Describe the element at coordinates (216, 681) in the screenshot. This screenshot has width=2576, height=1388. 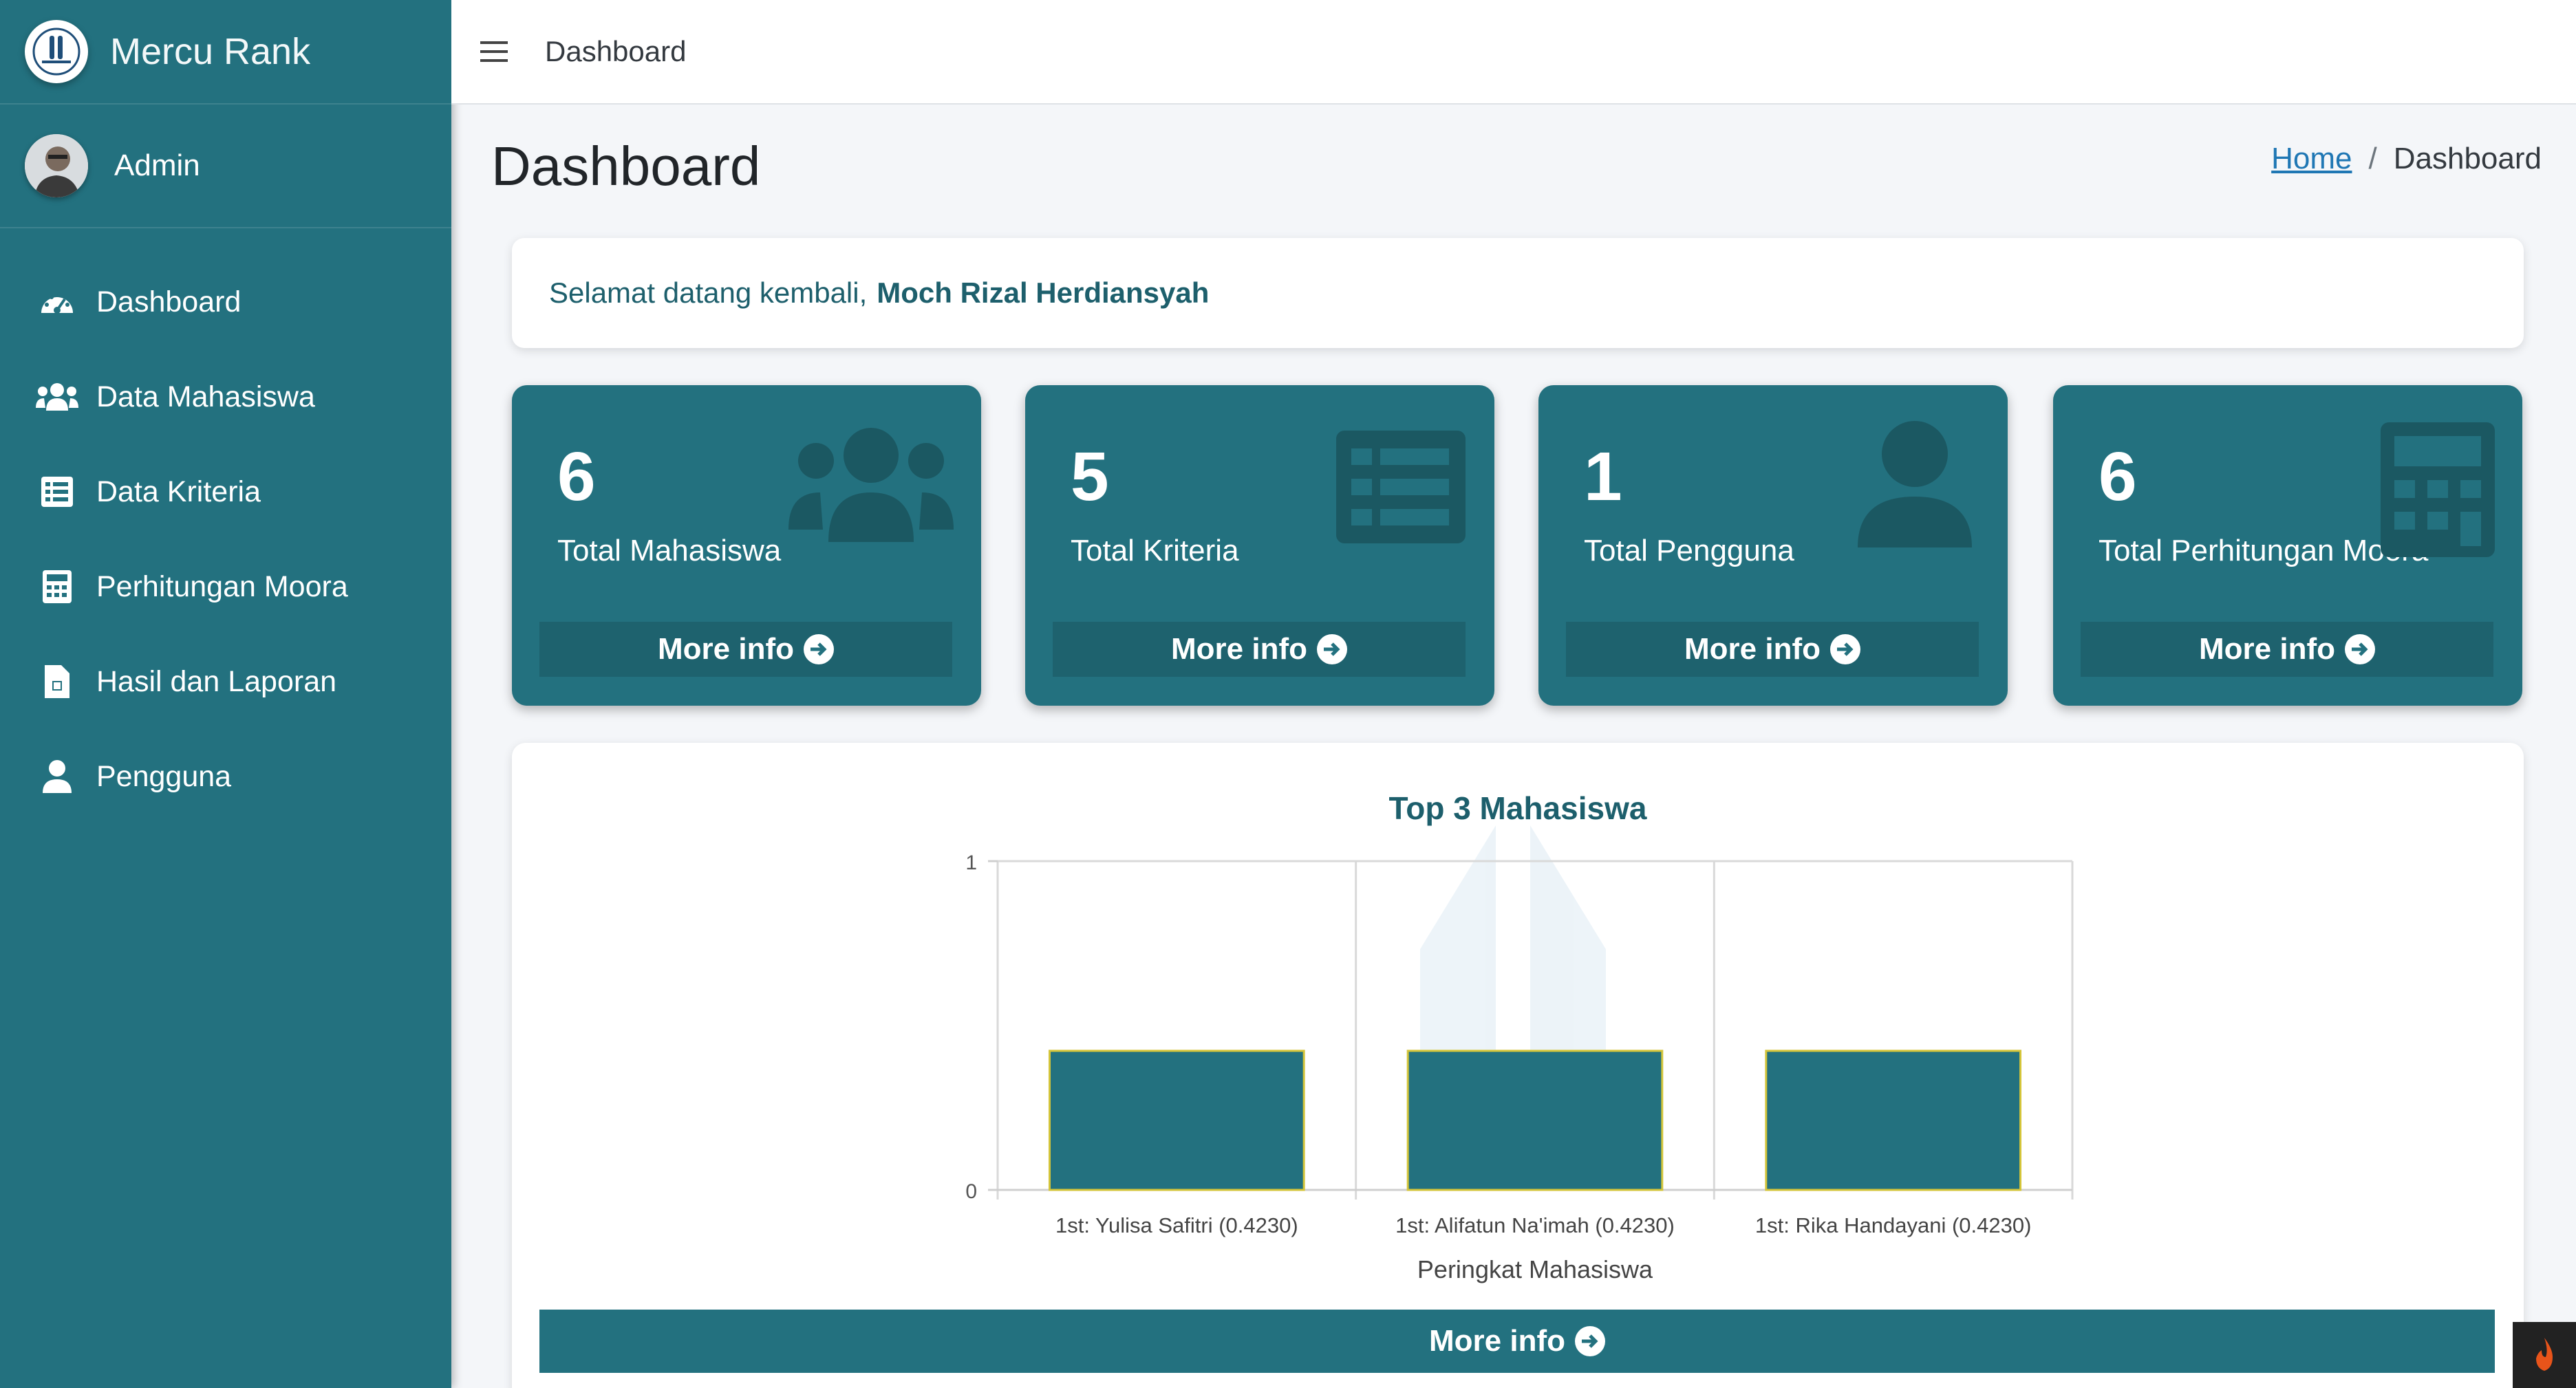
I see `sidebar-item-label: Hasil dan Laporan` at that location.